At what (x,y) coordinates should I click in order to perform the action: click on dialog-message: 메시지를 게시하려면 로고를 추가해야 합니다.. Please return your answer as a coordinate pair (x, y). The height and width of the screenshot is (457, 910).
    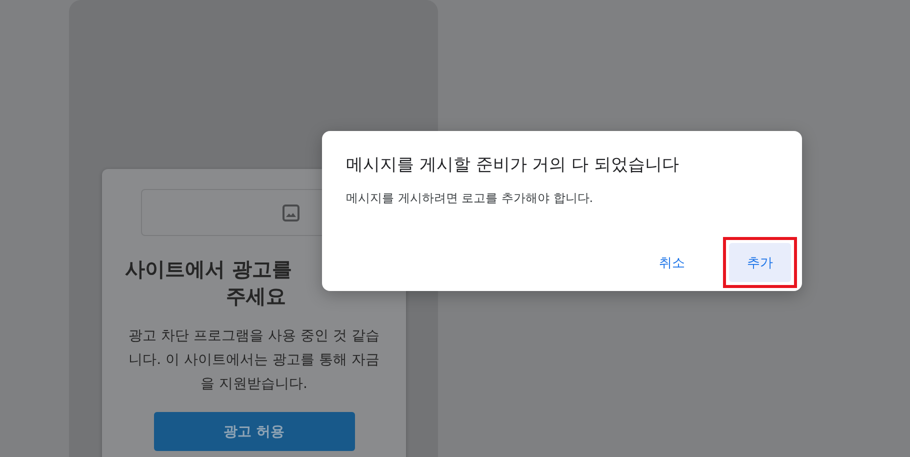
    Looking at the image, I should click on (470, 198).